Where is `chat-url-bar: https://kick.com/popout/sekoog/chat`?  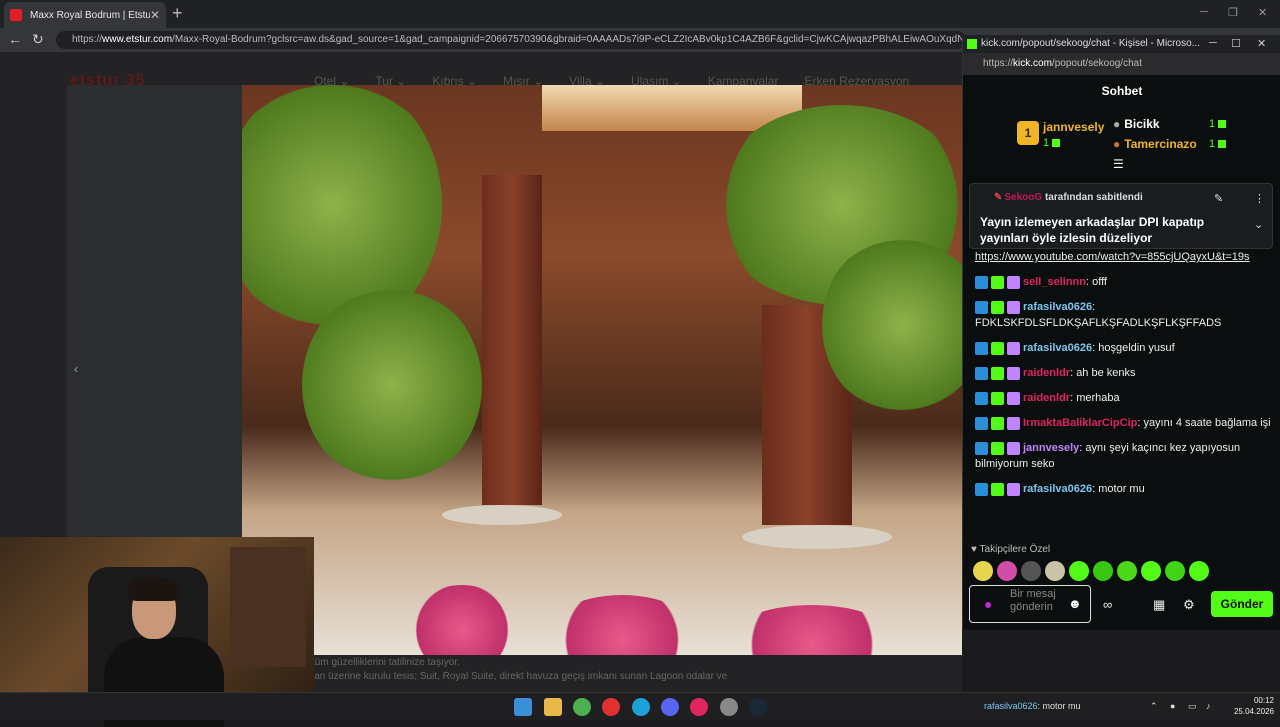
chat-url-bar: https://kick.com/popout/sekoog/chat is located at coordinates (1121, 64).